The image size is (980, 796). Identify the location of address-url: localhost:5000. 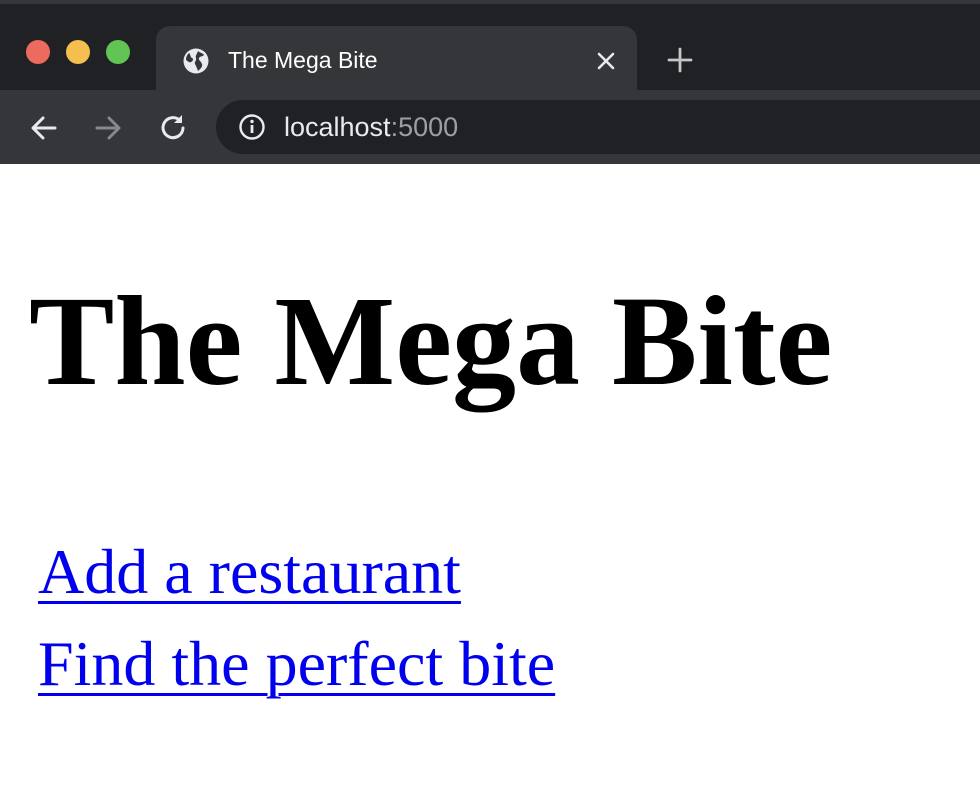
(371, 127).